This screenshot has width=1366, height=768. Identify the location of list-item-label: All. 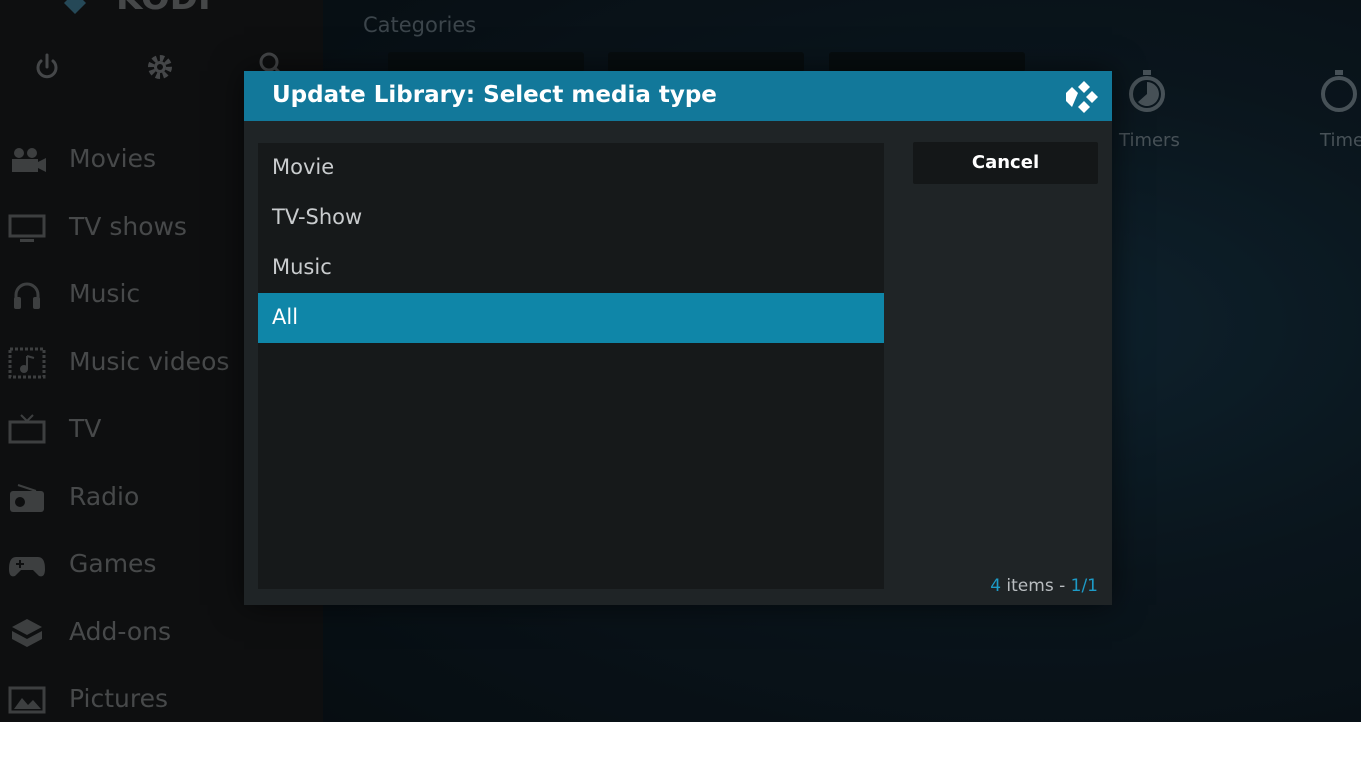
(285, 317).